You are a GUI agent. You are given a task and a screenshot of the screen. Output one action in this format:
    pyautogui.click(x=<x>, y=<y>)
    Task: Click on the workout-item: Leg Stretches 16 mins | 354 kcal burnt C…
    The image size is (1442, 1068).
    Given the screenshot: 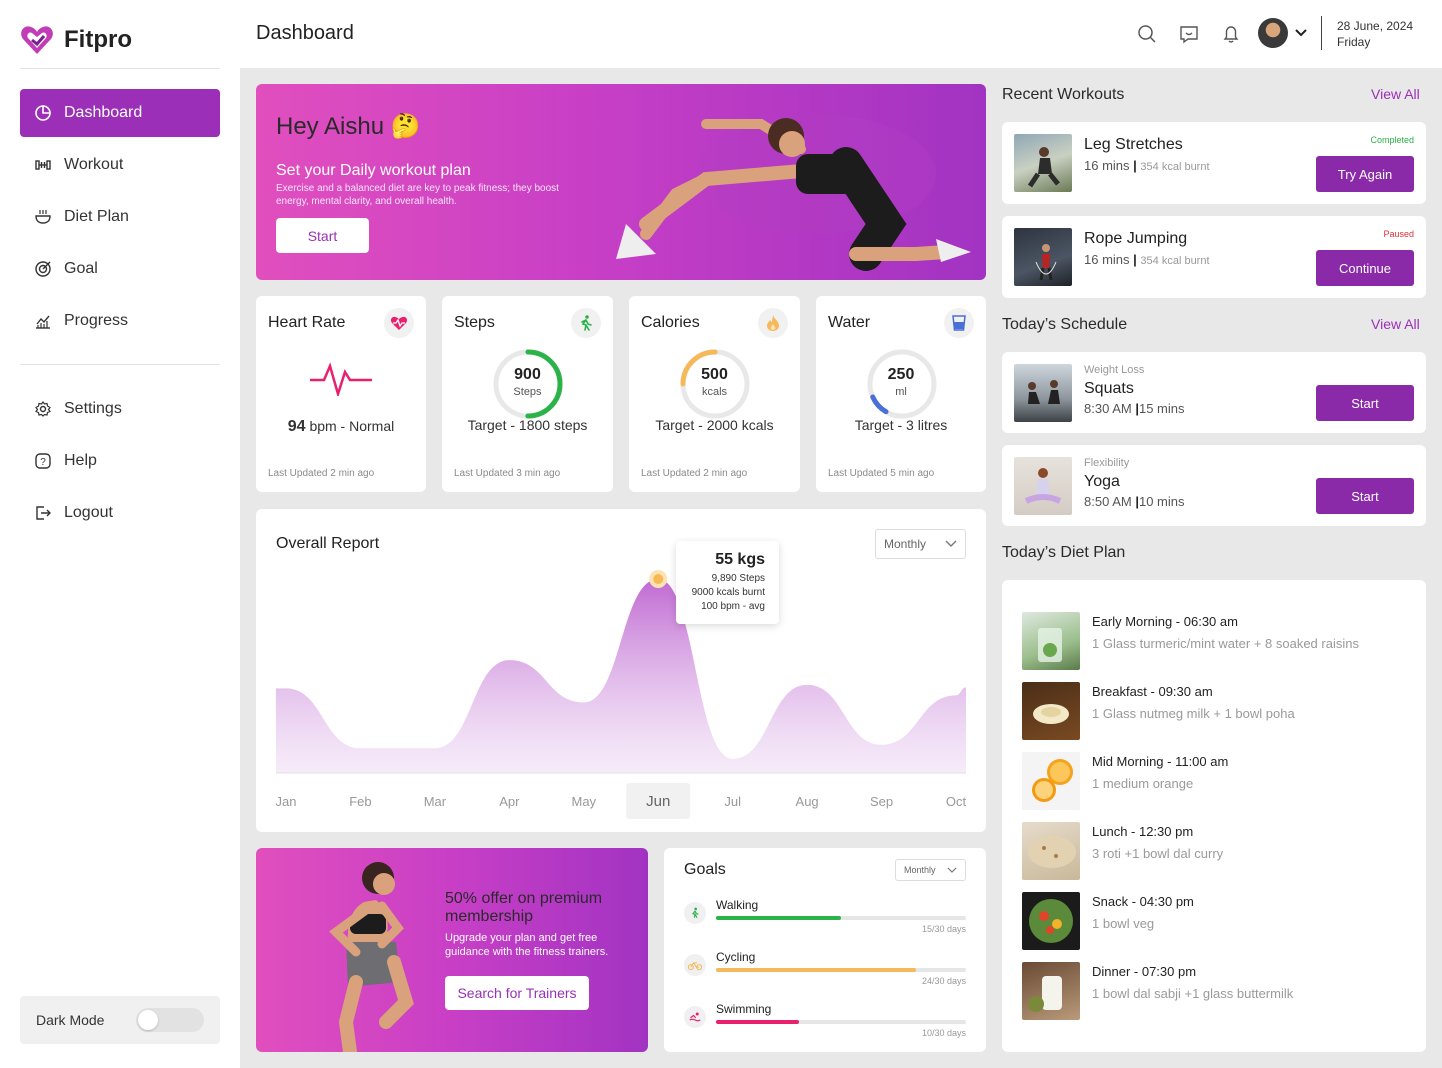 What is the action you would take?
    pyautogui.click(x=1214, y=163)
    